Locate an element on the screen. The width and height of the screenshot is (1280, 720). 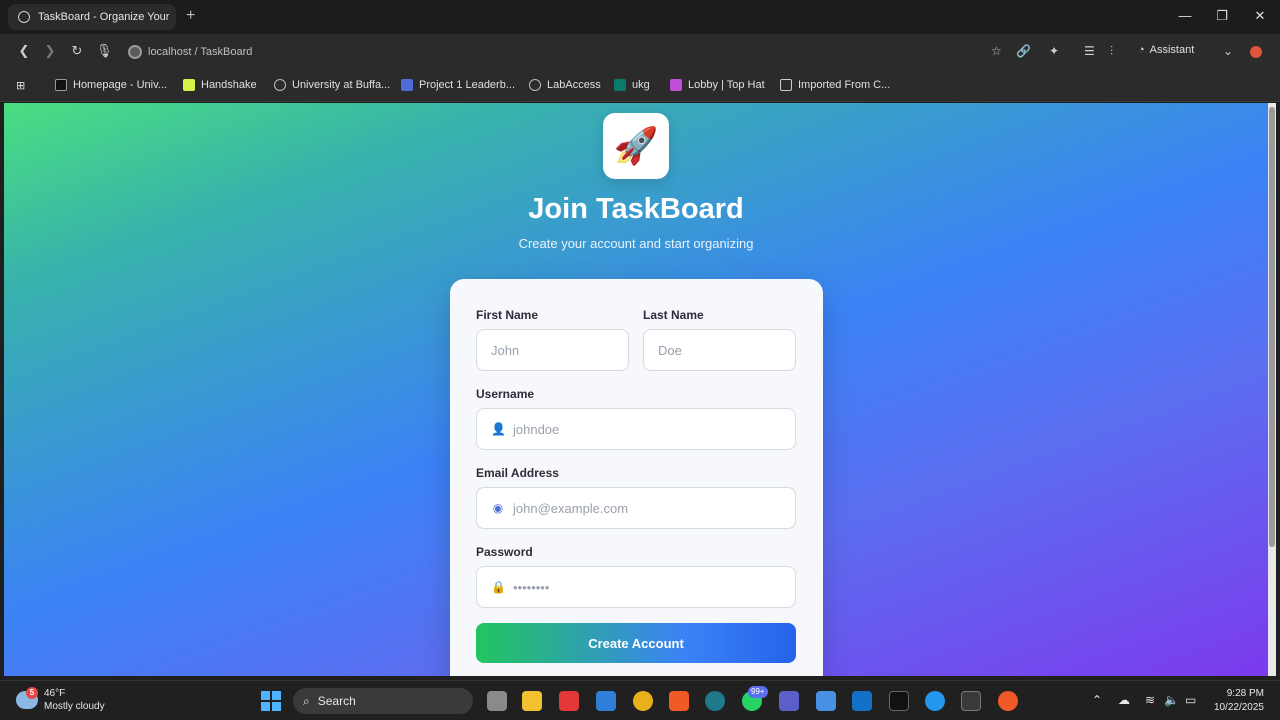
minimize-button: — is located at coordinates (1185, 15).